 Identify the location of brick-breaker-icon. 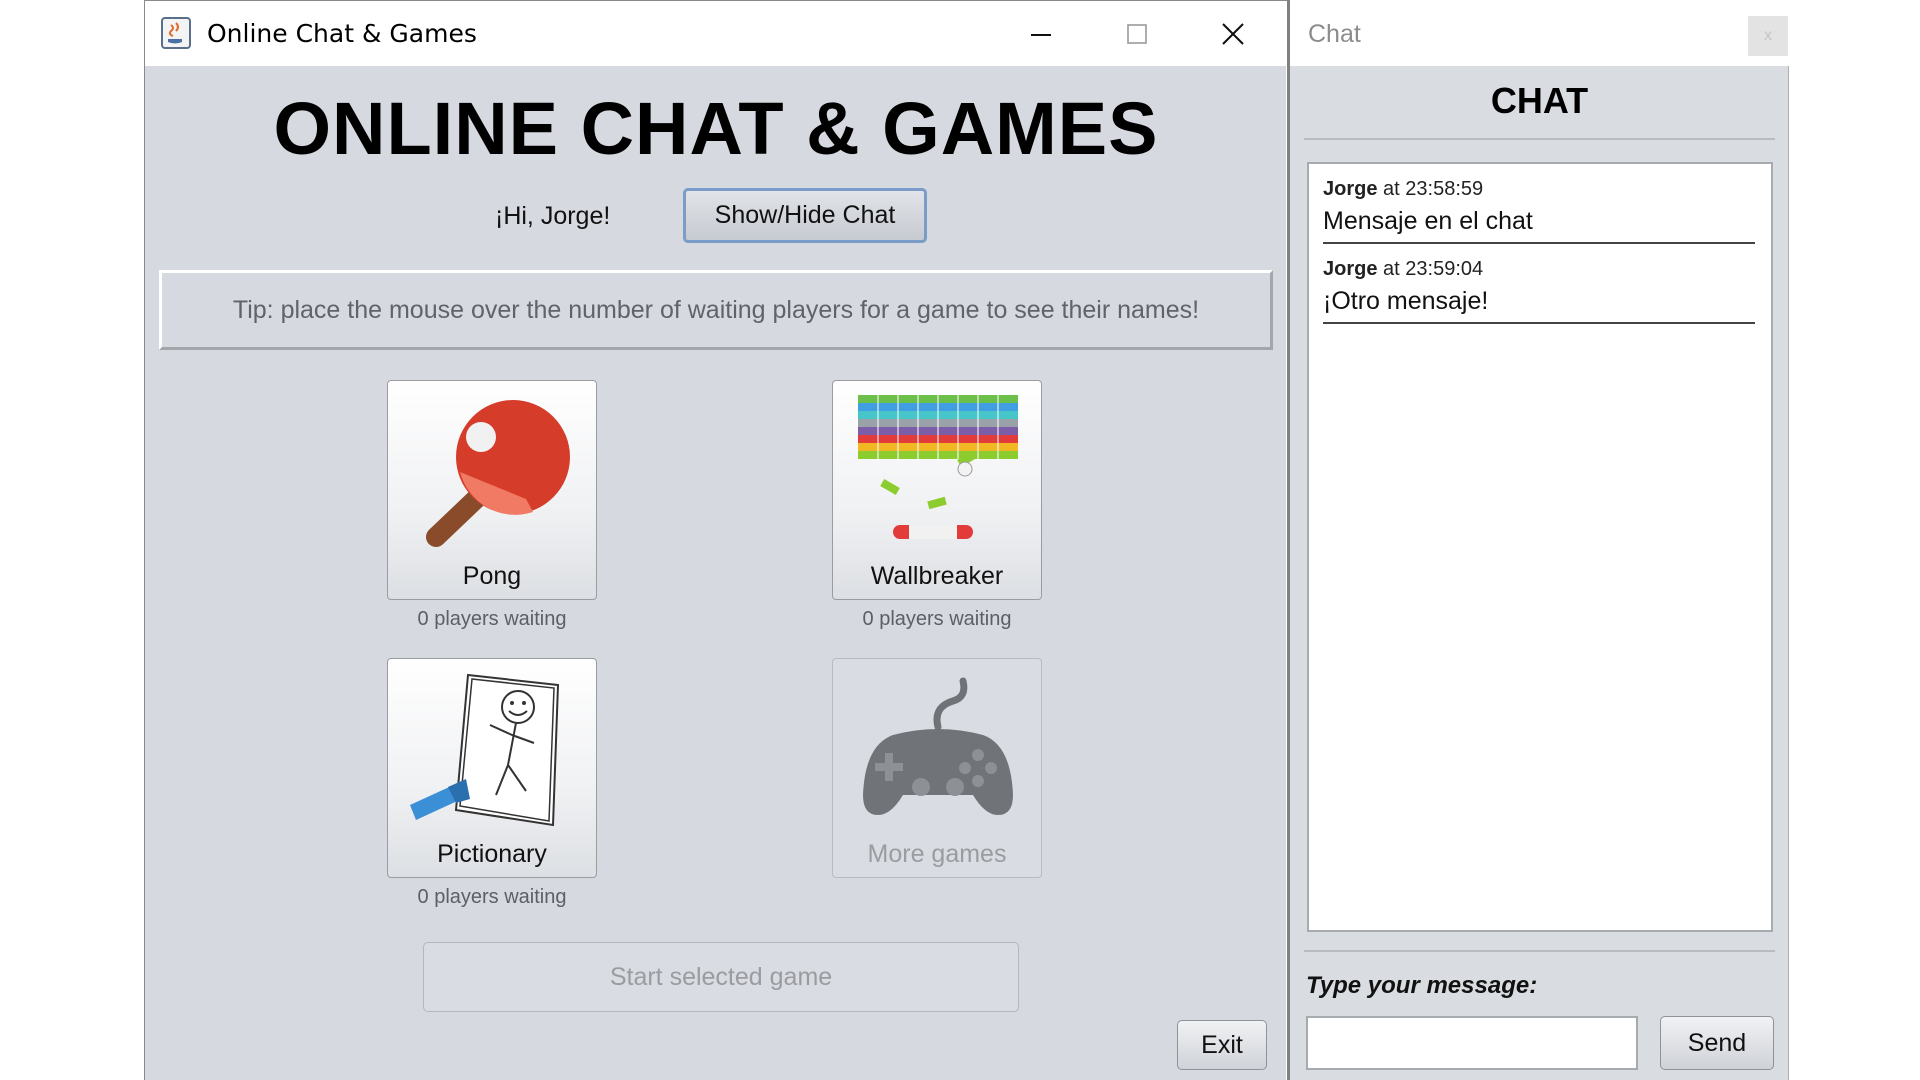
(938, 467).